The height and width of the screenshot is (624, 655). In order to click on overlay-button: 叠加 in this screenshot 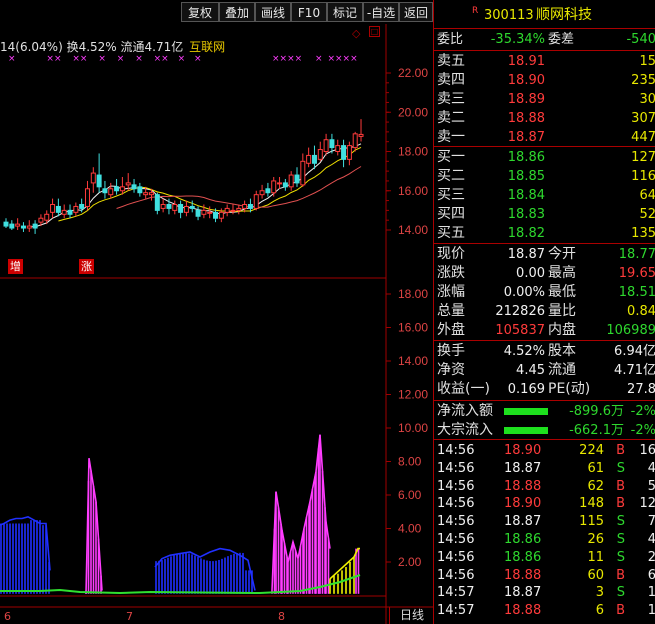, I will do `click(237, 12)`.